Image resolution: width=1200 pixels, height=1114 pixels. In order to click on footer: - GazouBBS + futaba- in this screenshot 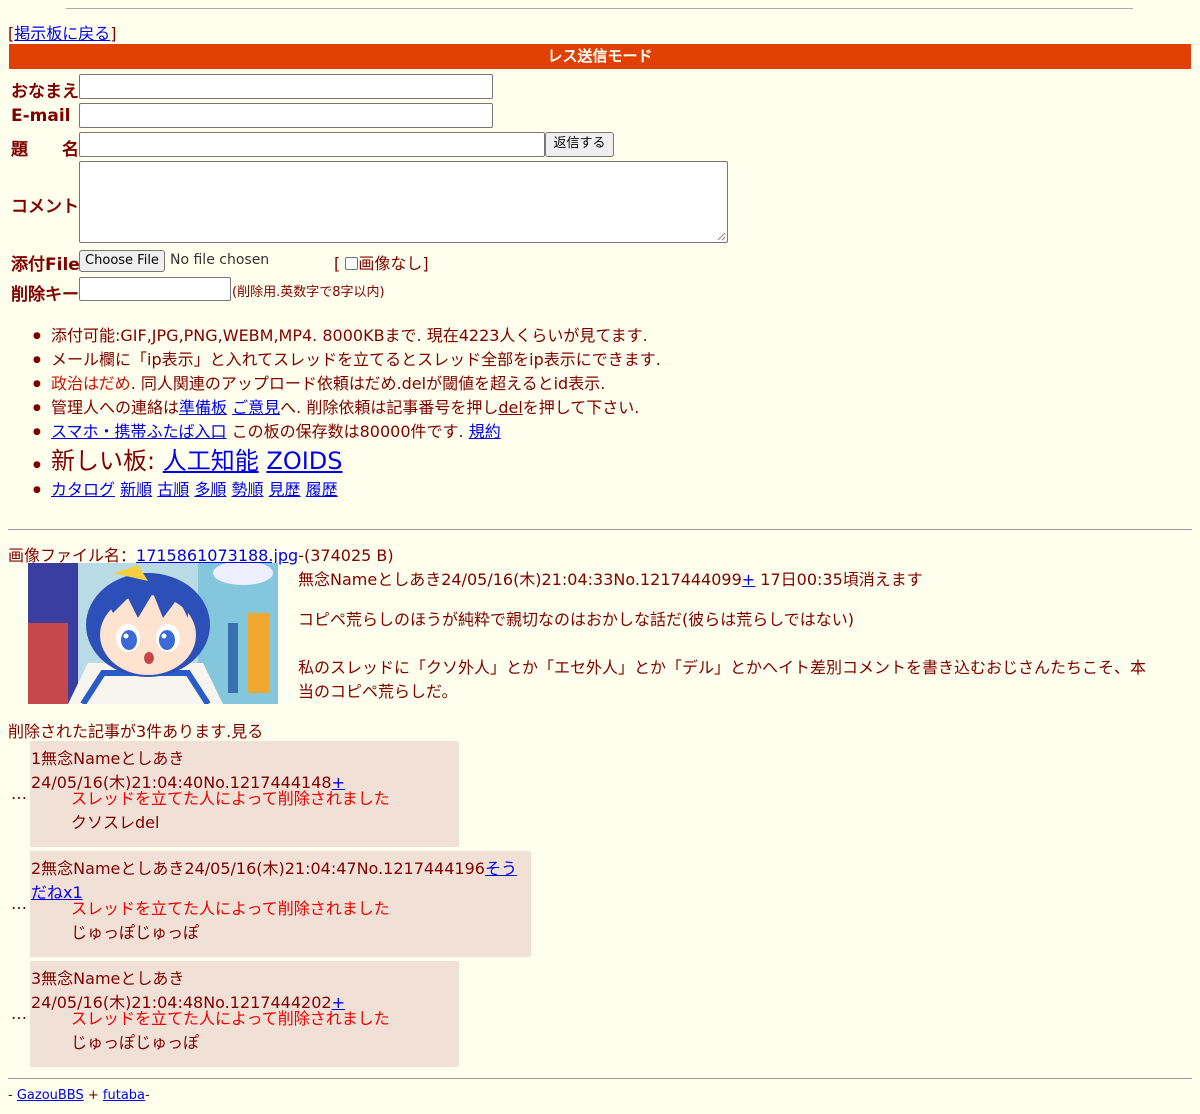, I will do `click(79, 1095)`.